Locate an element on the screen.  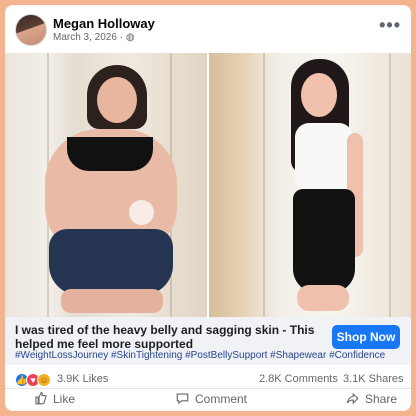
share-button: Share is located at coordinates (371, 398).